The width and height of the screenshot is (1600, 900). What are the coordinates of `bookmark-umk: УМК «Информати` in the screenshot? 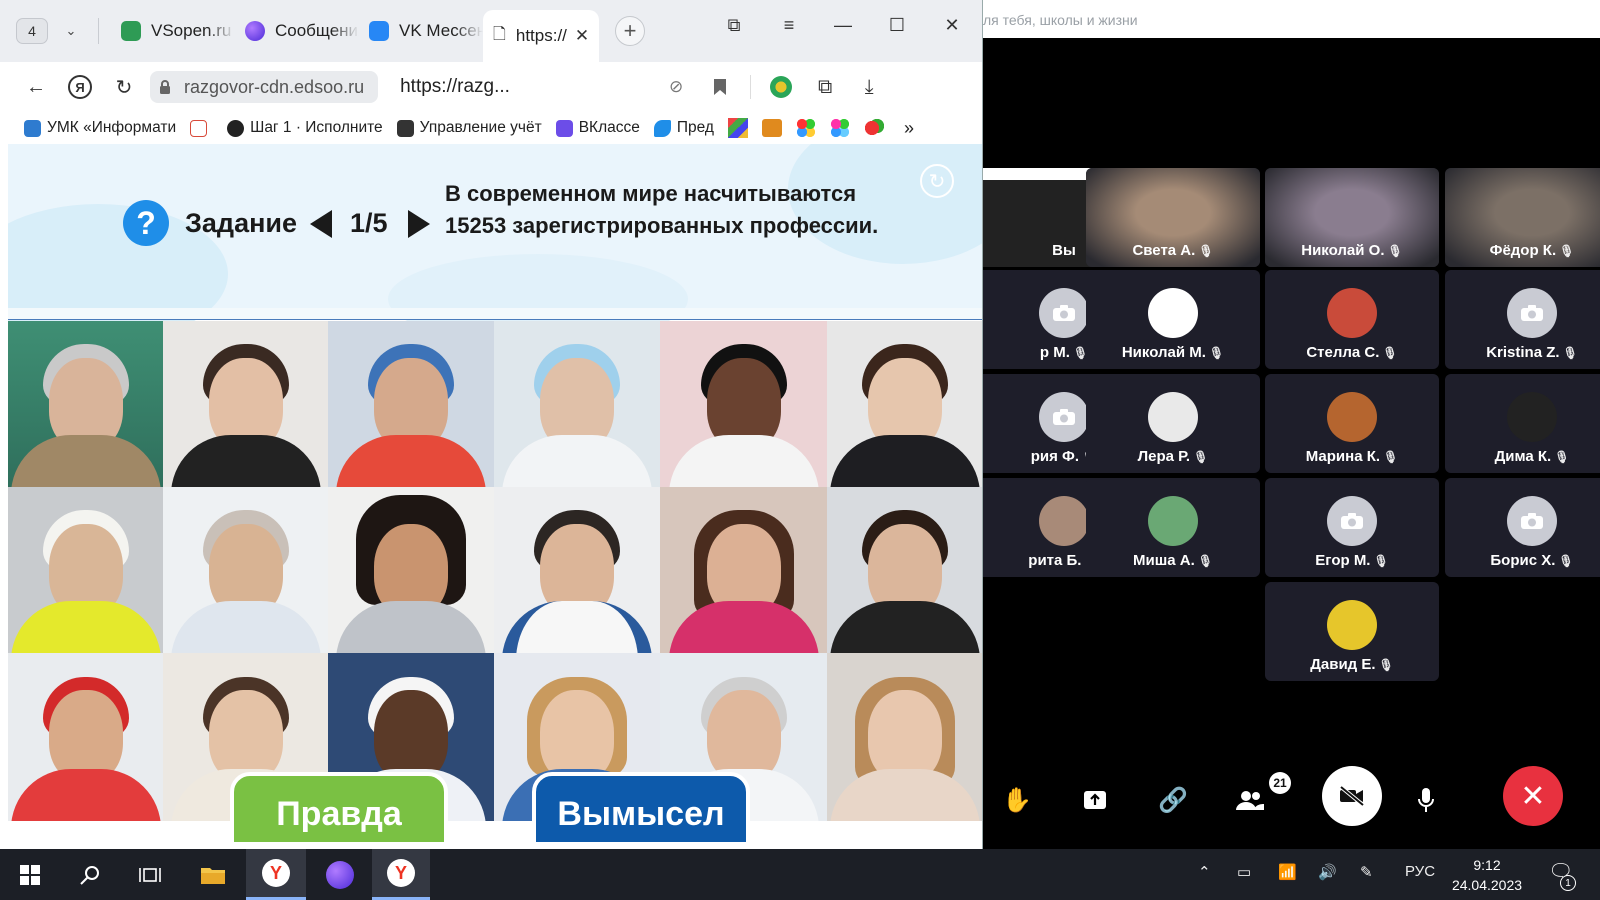 It's located at (100, 128).